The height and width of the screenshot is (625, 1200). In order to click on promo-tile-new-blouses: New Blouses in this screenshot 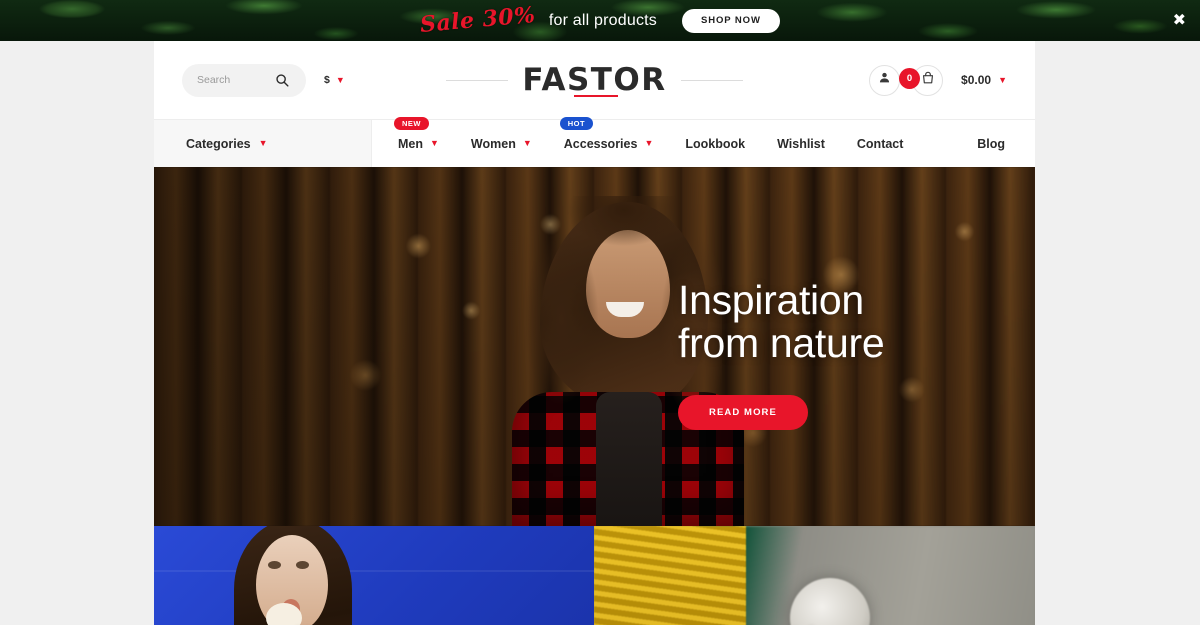, I will do `click(374, 575)`.